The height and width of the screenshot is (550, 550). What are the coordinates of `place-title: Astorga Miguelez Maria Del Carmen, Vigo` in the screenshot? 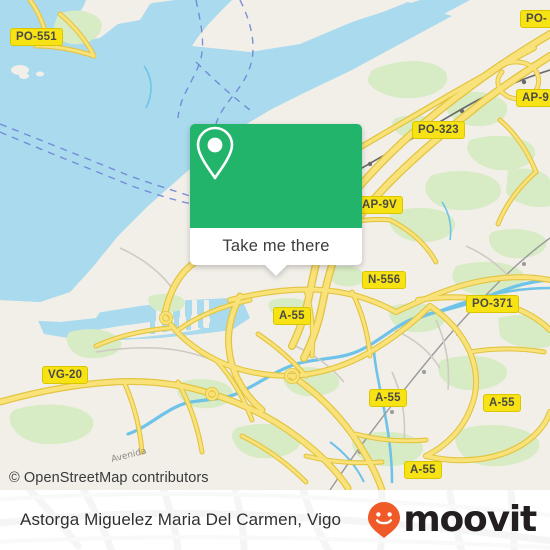 It's located at (181, 519).